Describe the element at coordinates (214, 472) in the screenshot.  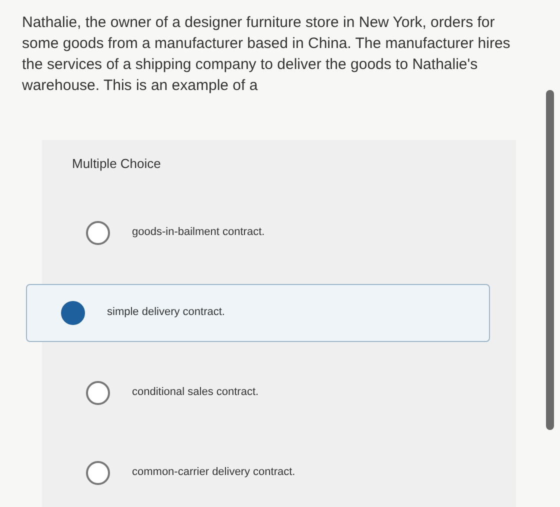
I see `option-text: common-carrier delivery contract.` at that location.